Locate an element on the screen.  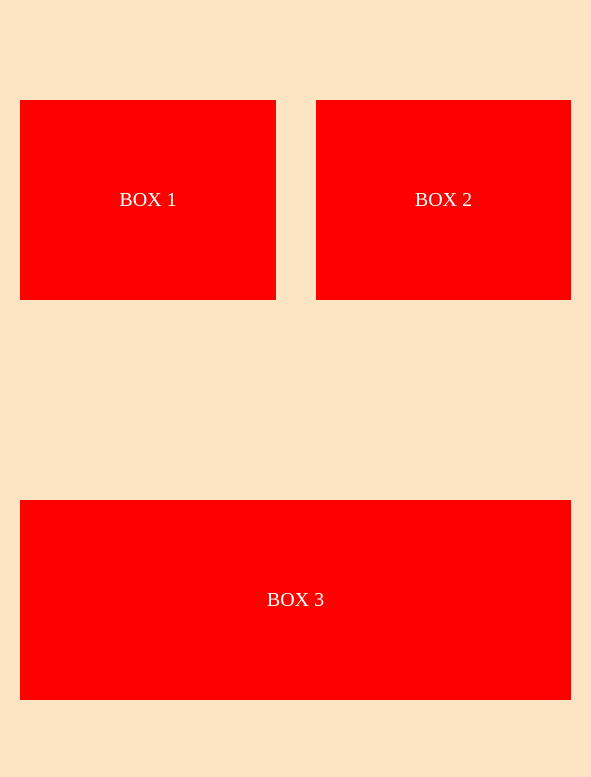
box-1-label: BOX 1 is located at coordinates (148, 200).